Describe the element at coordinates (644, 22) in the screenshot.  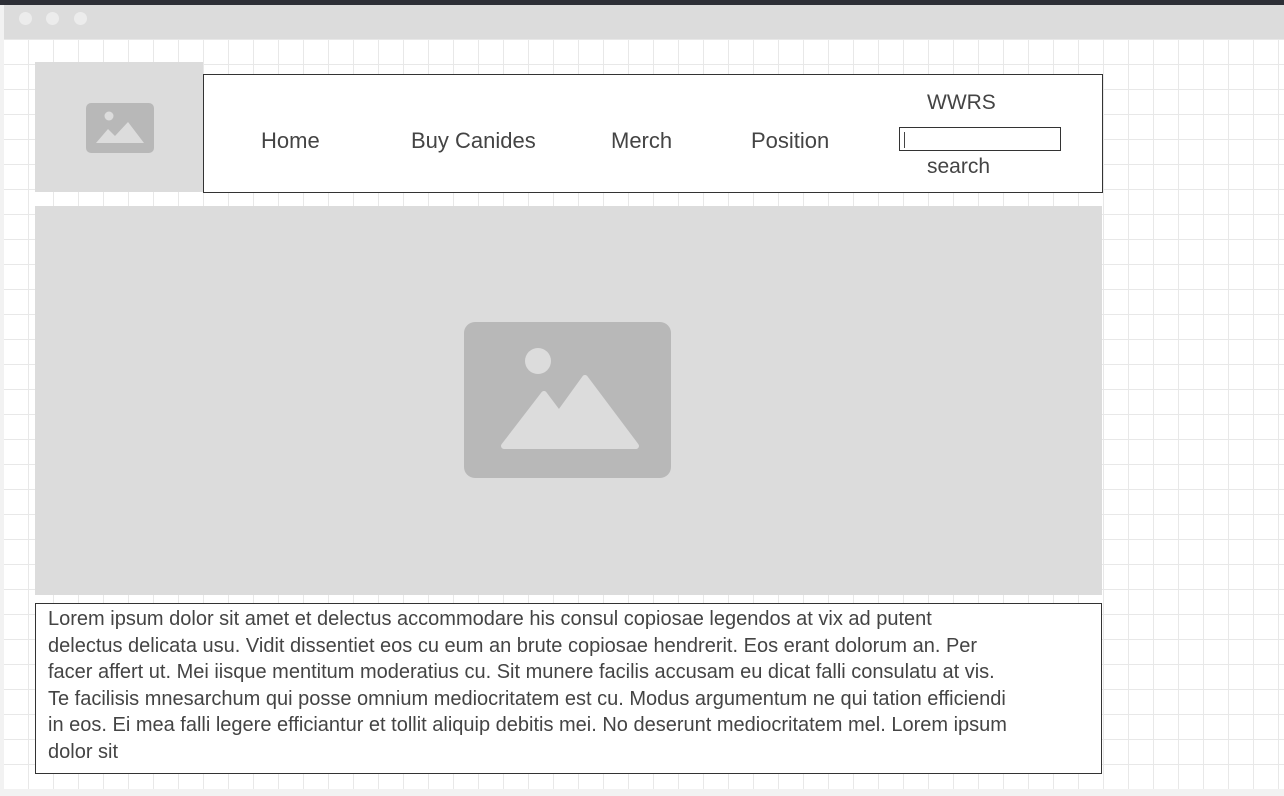
I see `window-titlebar` at that location.